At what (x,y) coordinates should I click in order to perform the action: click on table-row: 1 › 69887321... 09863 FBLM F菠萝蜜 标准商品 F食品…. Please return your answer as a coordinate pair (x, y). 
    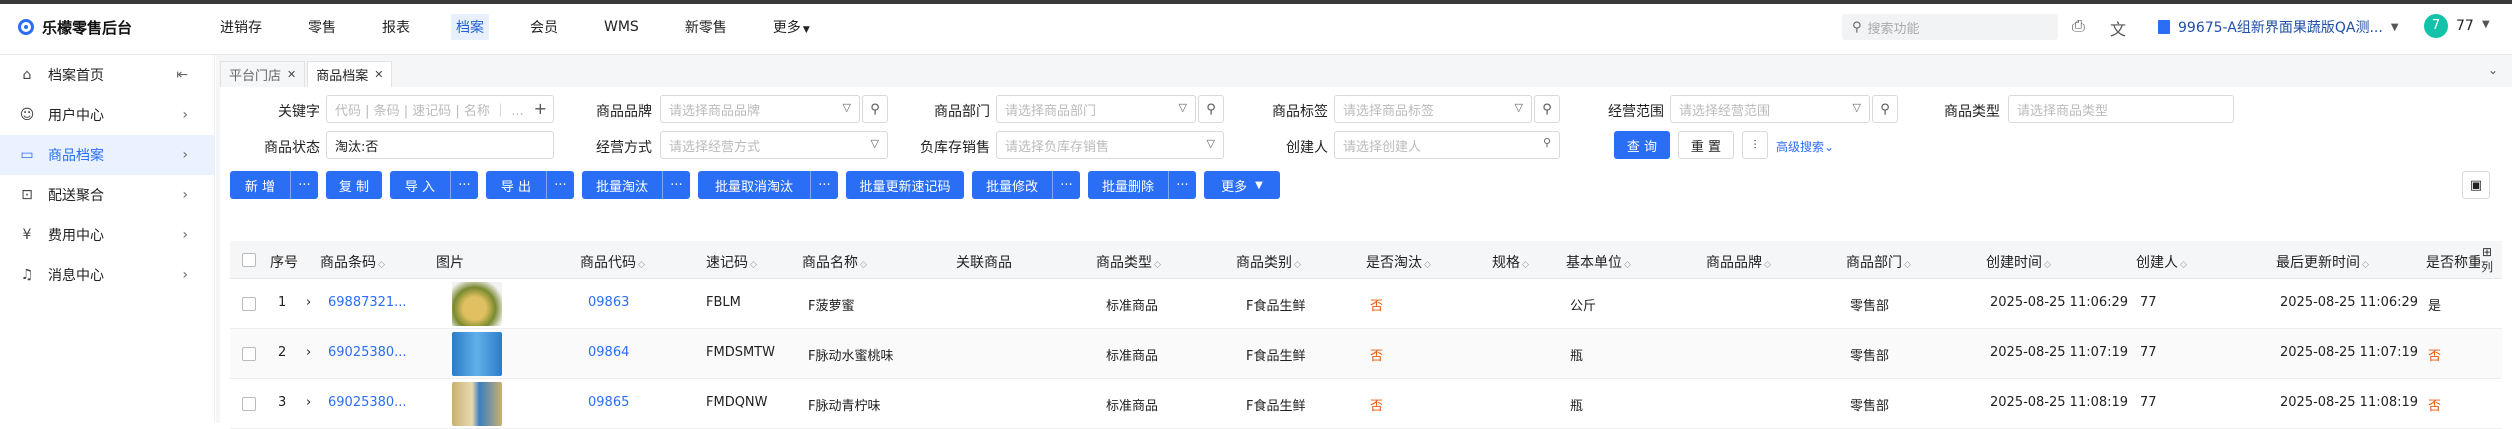
    Looking at the image, I should click on (1366, 304).